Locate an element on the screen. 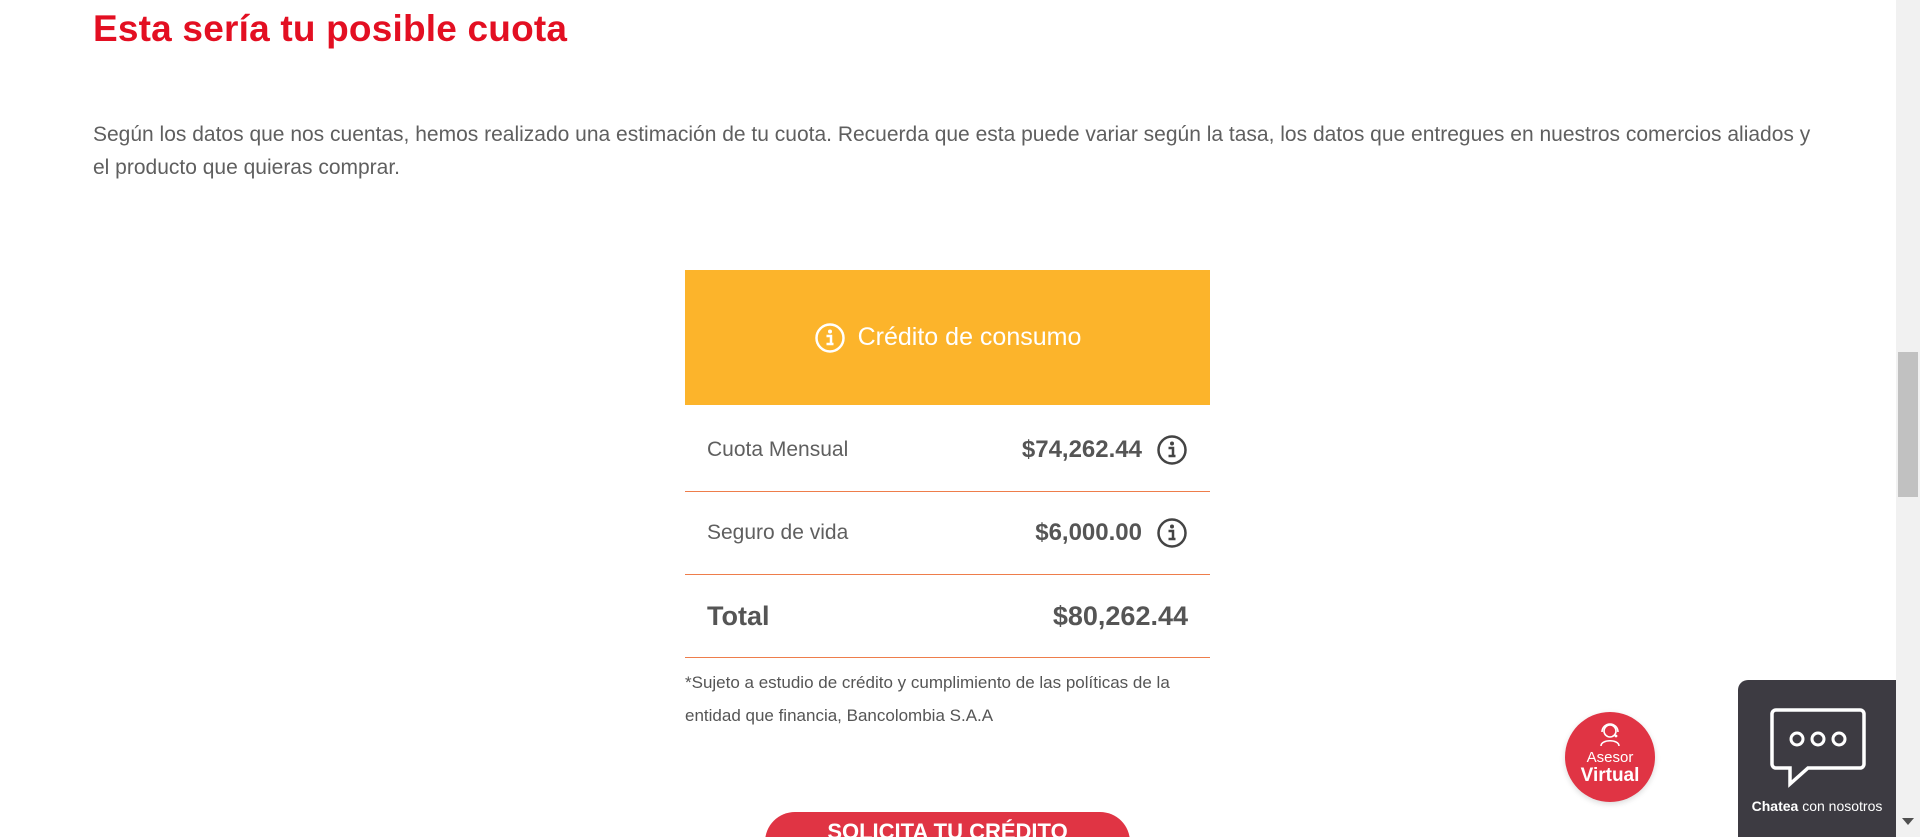 This screenshot has height=837, width=1920. scrollbar-thumb is located at coordinates (1908, 424).